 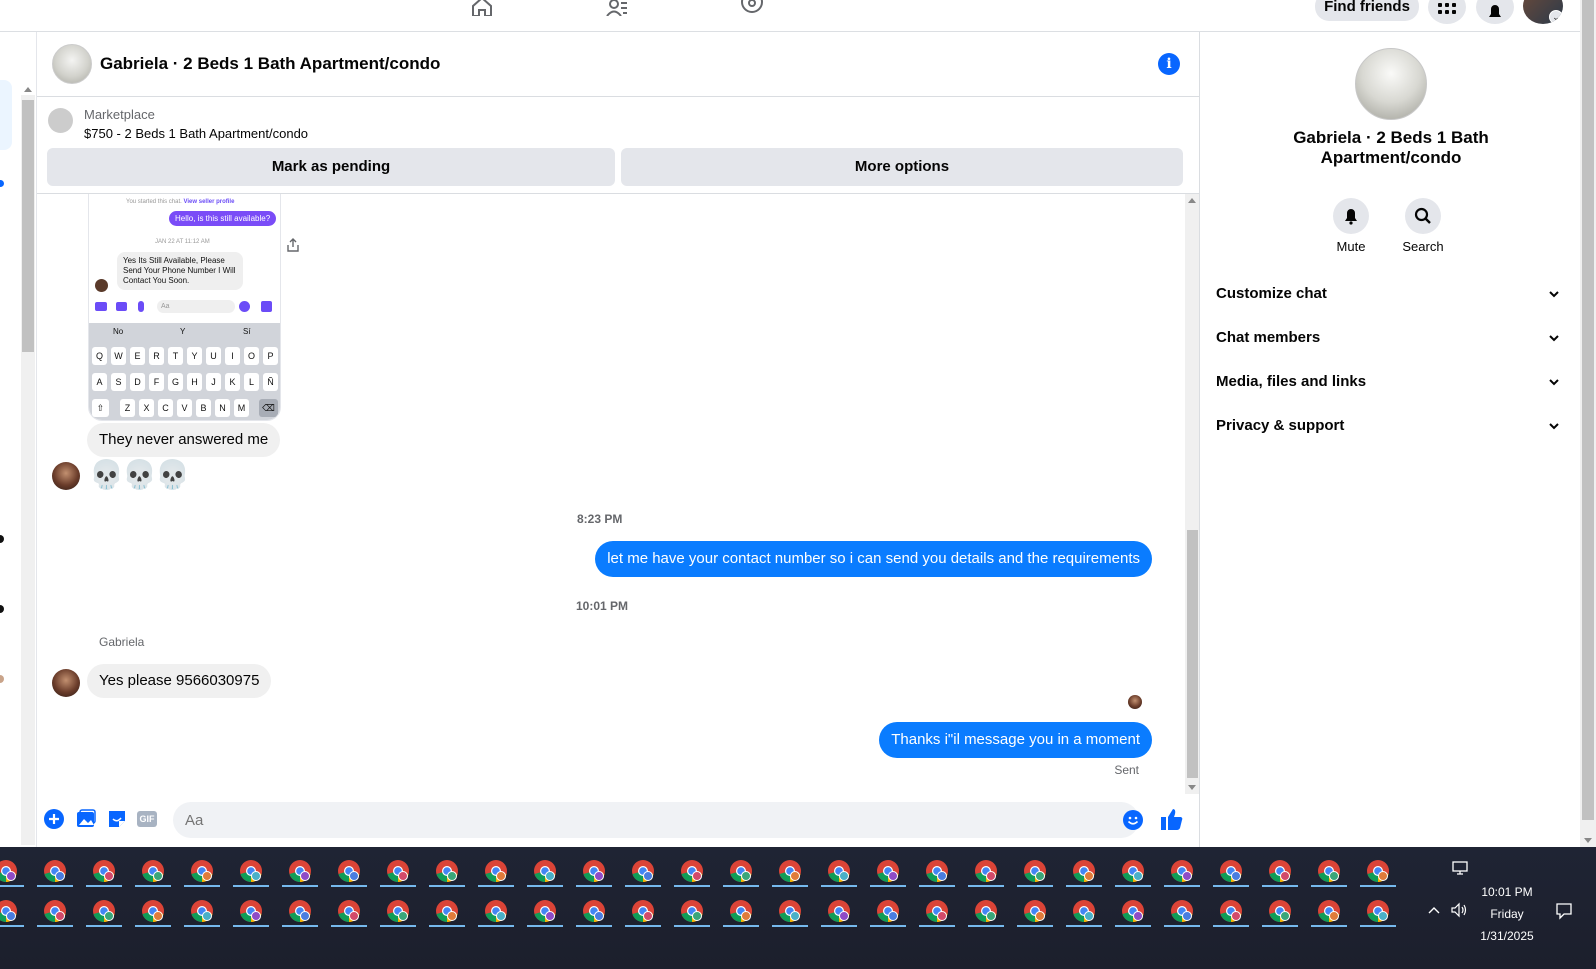 What do you see at coordinates (1507, 936) in the screenshot?
I see `taskbar-date: 1/31/2025` at bounding box center [1507, 936].